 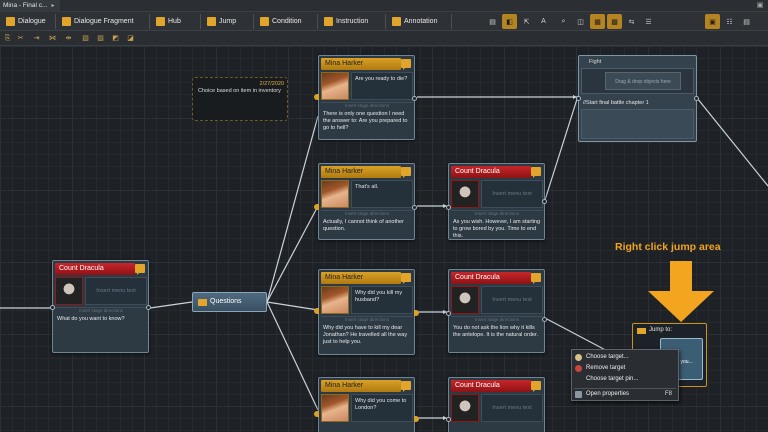 I want to click on overview-icon: ▩, so click(x=614, y=21).